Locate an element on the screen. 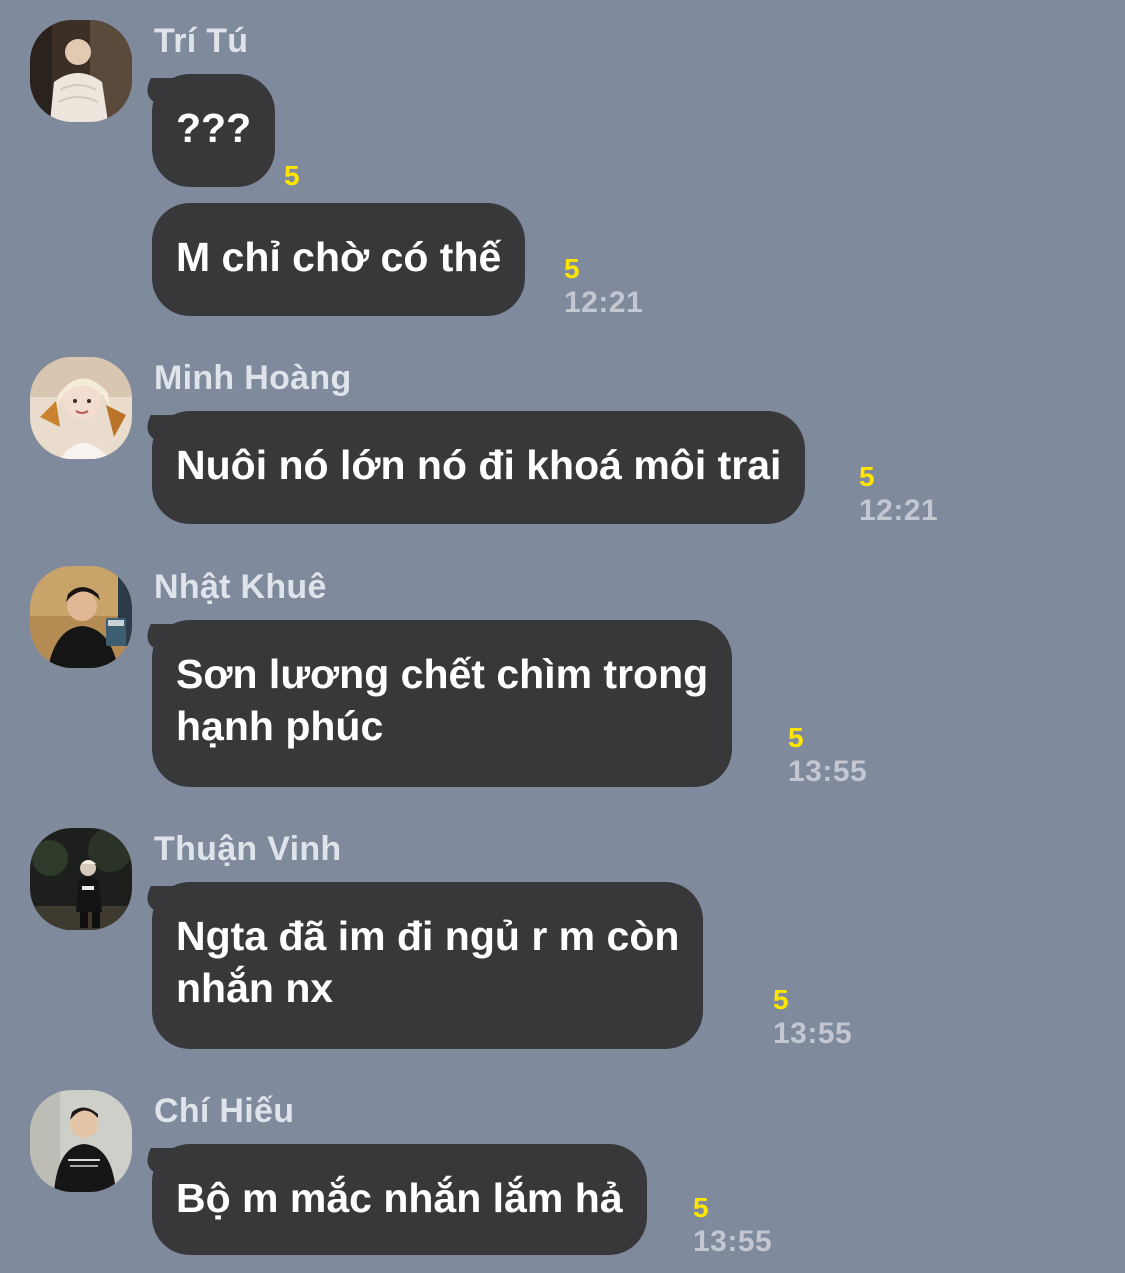 The image size is (1125, 1273). message-bubble: Nuôi nó lớn nó đi khoá môi trai is located at coordinates (479, 467).